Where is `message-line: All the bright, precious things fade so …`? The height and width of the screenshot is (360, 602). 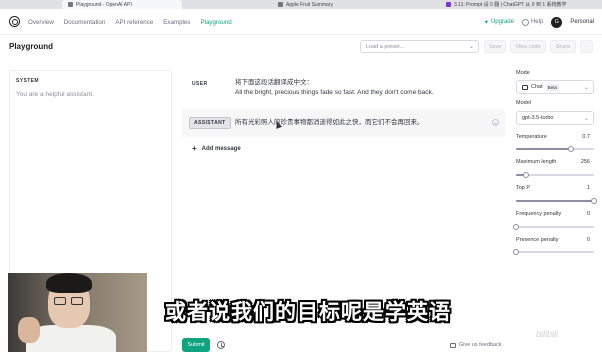 message-line: All the bright, precious things fade so … is located at coordinates (334, 92).